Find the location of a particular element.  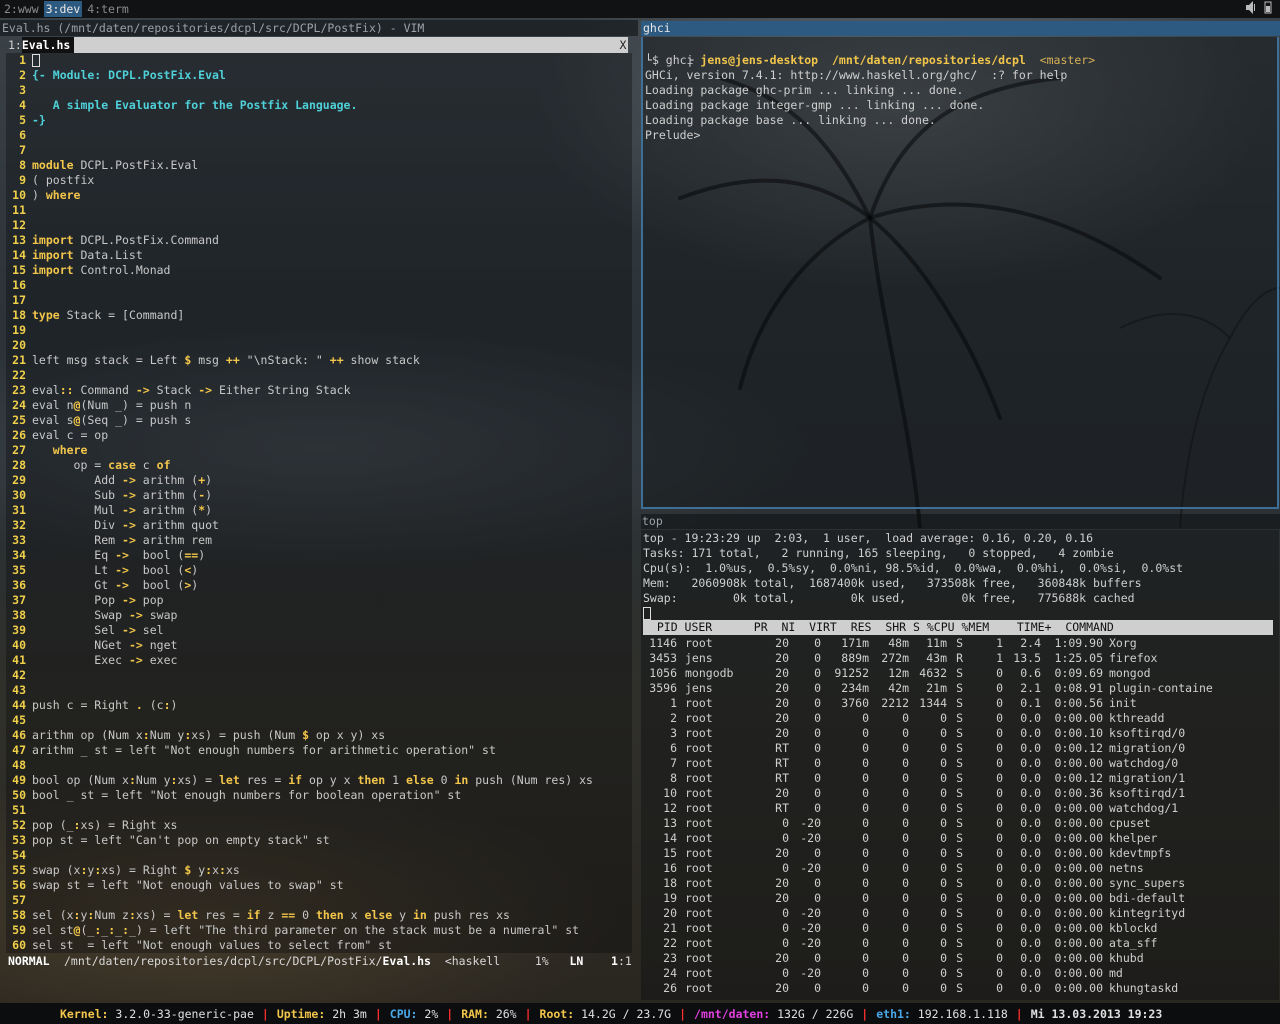

code-line: 2 {- Module: DCPL.PostFix.Eval is located at coordinates (319, 75).